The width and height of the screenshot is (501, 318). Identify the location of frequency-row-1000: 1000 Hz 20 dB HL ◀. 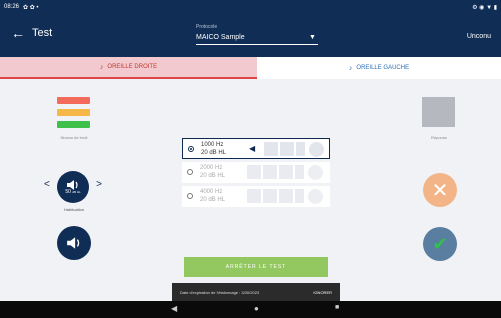
(256, 148).